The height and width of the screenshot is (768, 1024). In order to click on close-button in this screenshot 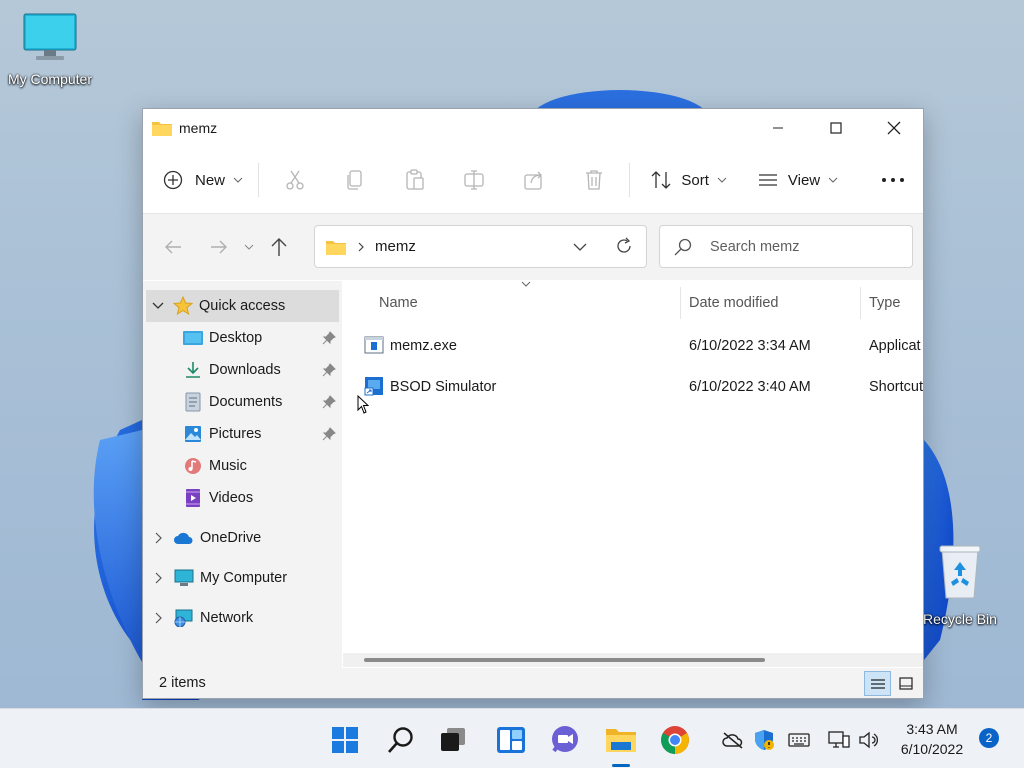, I will do `click(894, 128)`.